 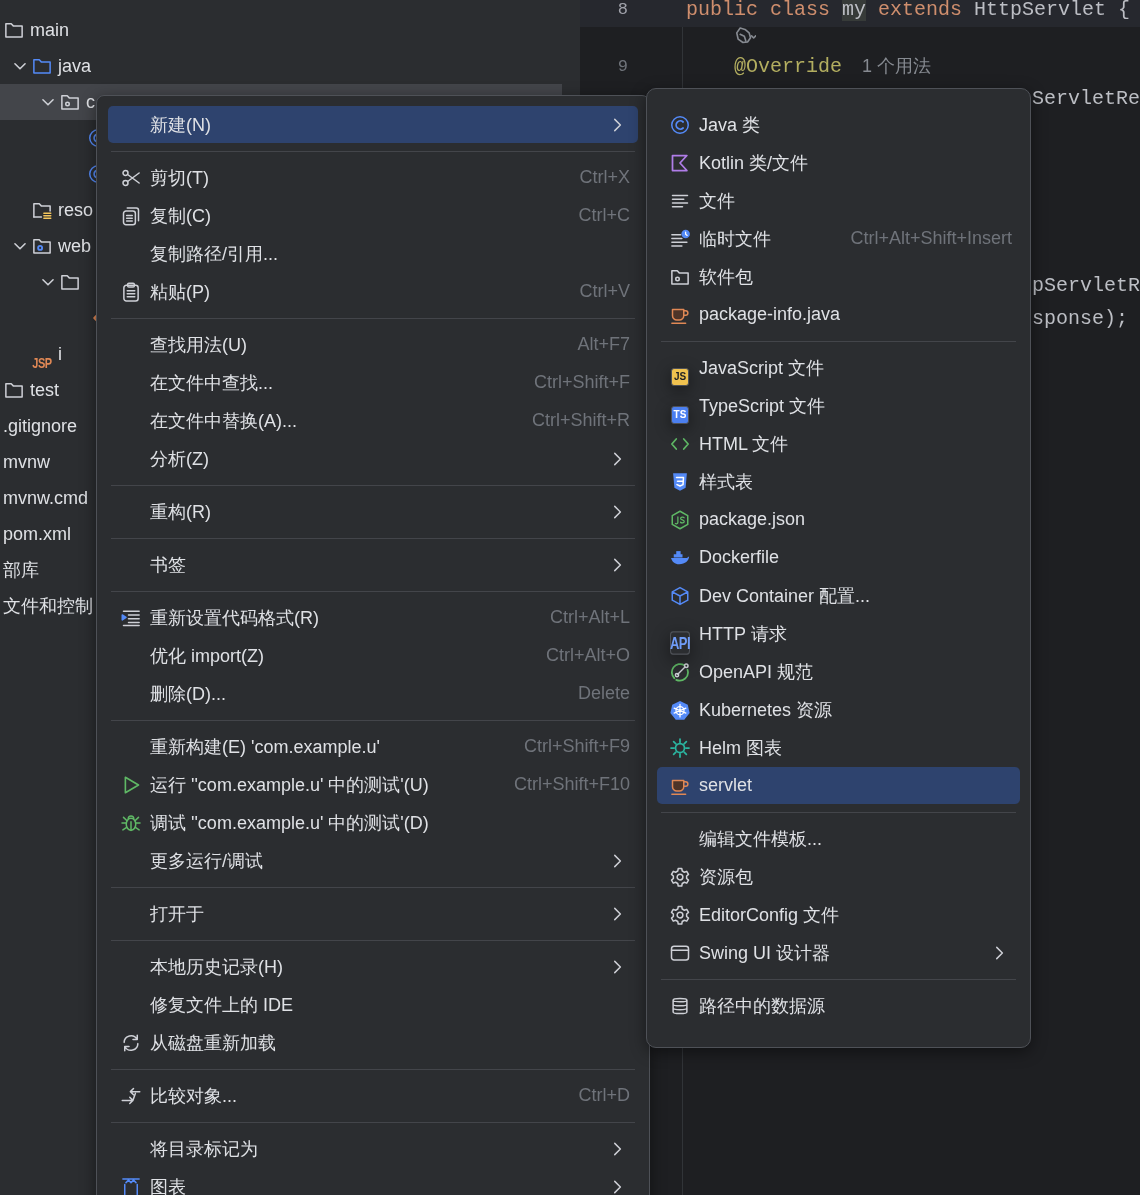 I want to click on shortcut-text: Ctrl+X, so click(x=604, y=177).